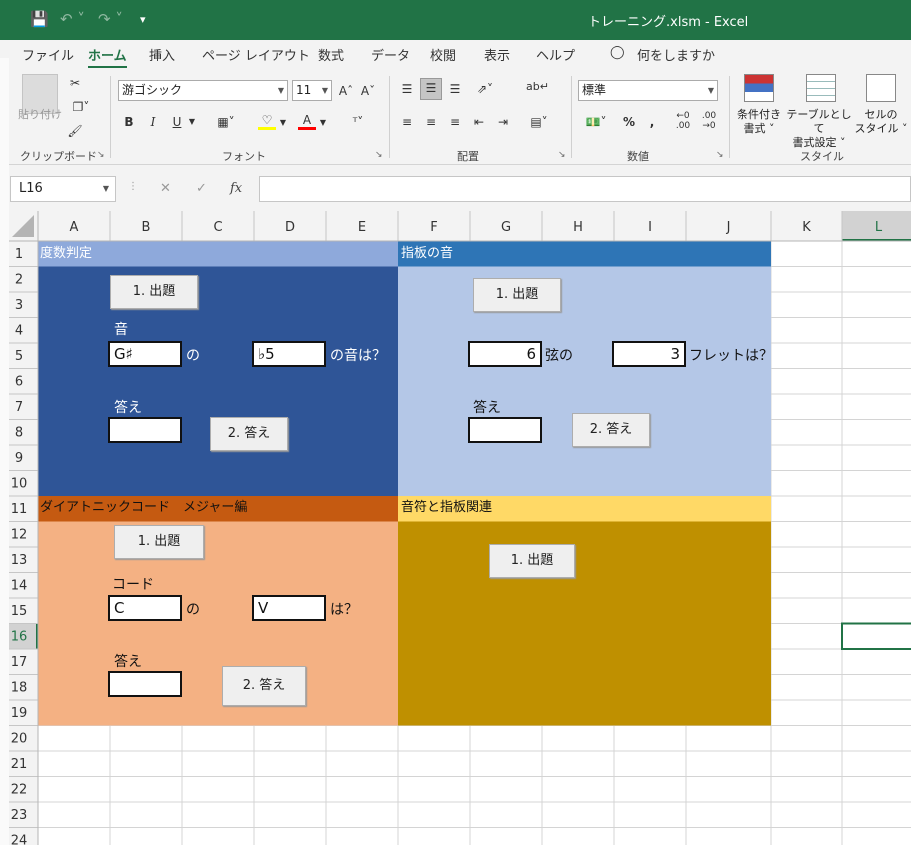 This screenshot has height=845, width=911. What do you see at coordinates (145, 430) in the screenshot?
I see `p1-answer-textbox` at bounding box center [145, 430].